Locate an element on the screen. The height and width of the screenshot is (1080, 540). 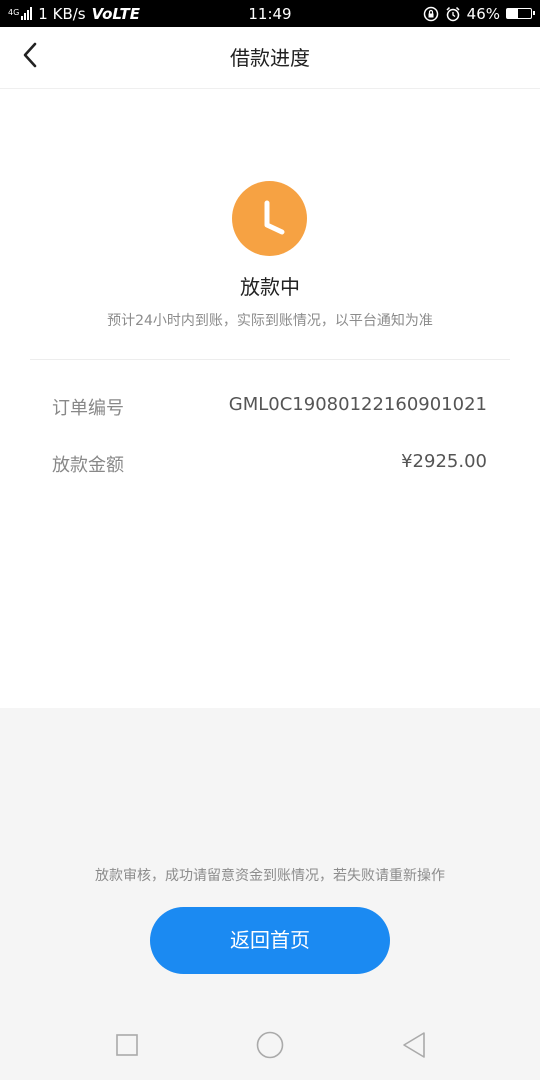
battery-percent: 46% is located at coordinates (483, 13).